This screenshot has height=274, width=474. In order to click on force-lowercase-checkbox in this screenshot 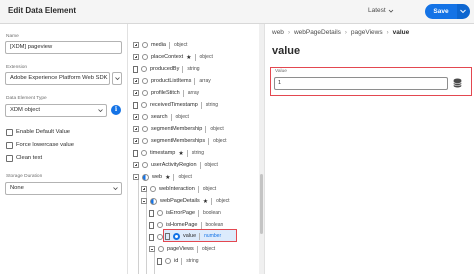, I will do `click(9, 145)`.